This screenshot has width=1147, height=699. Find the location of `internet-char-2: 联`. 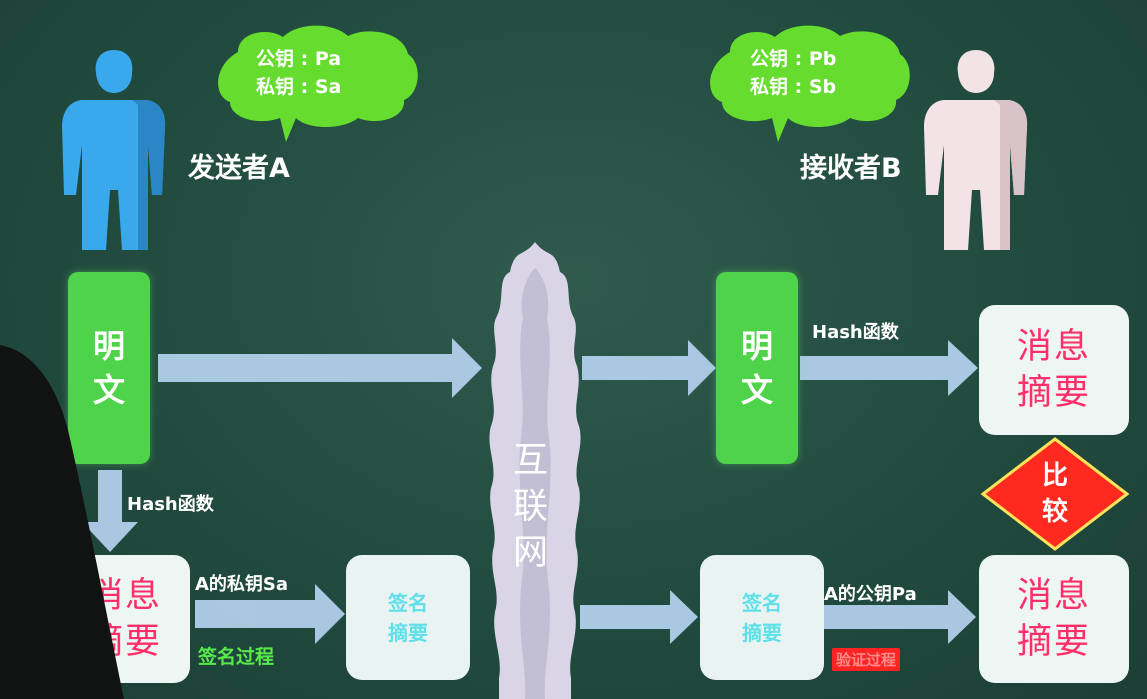

internet-char-2: 联 is located at coordinates (531, 507).